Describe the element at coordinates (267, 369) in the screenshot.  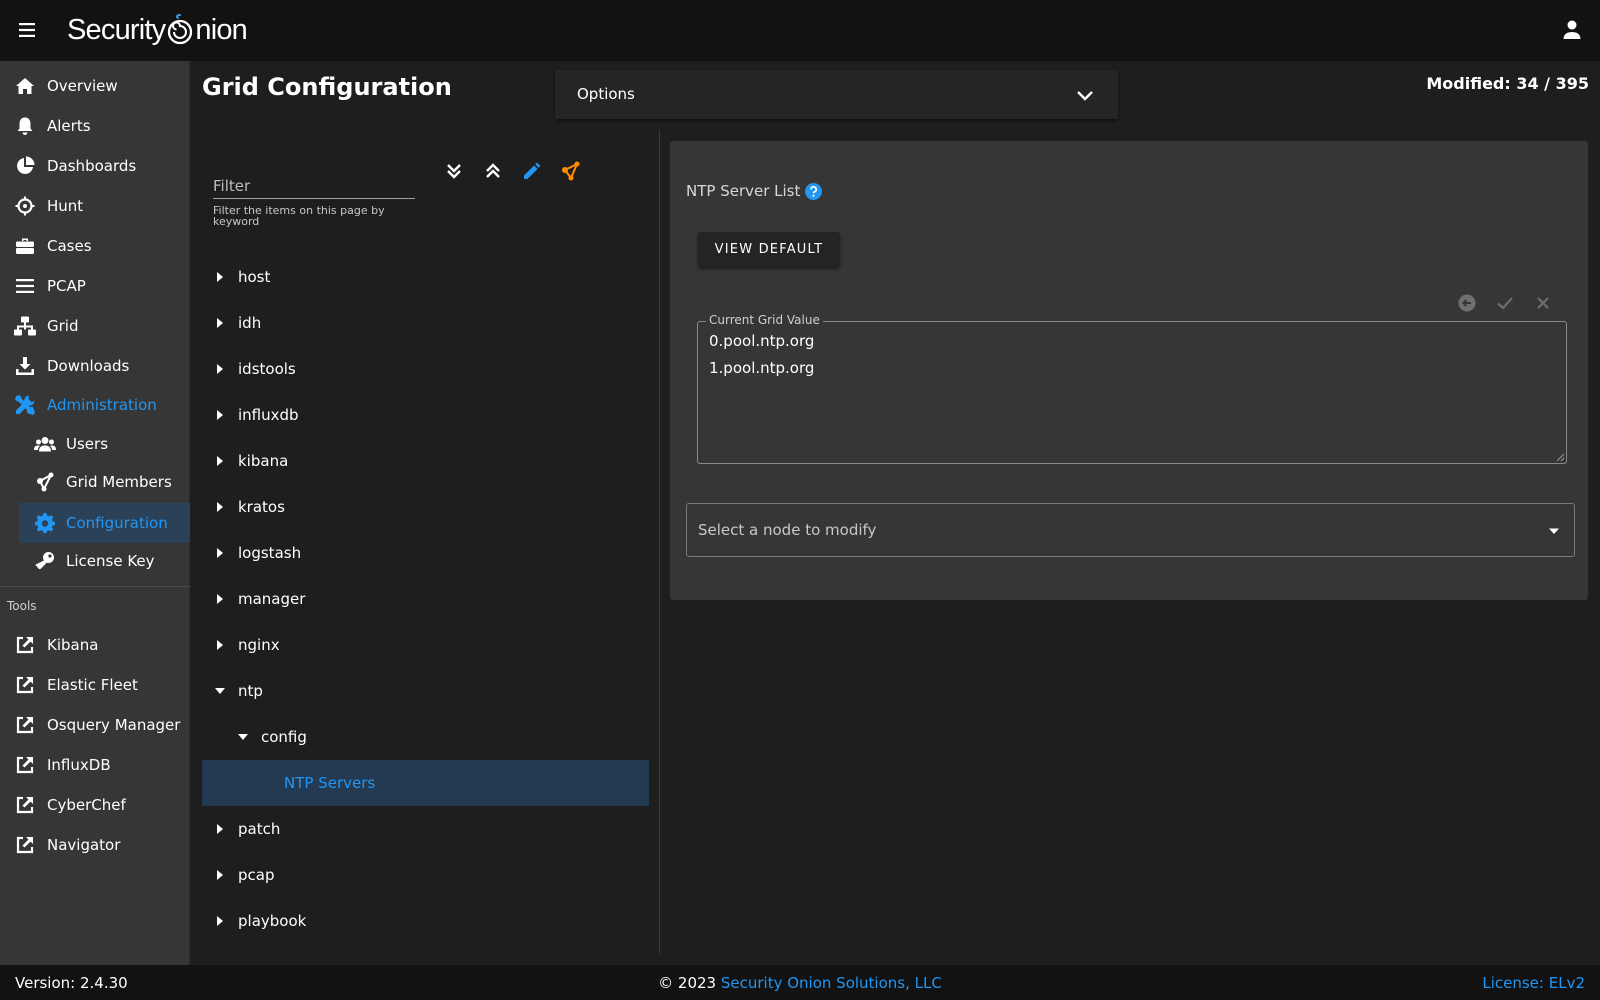
I see `tree-item-label: idstools` at that location.